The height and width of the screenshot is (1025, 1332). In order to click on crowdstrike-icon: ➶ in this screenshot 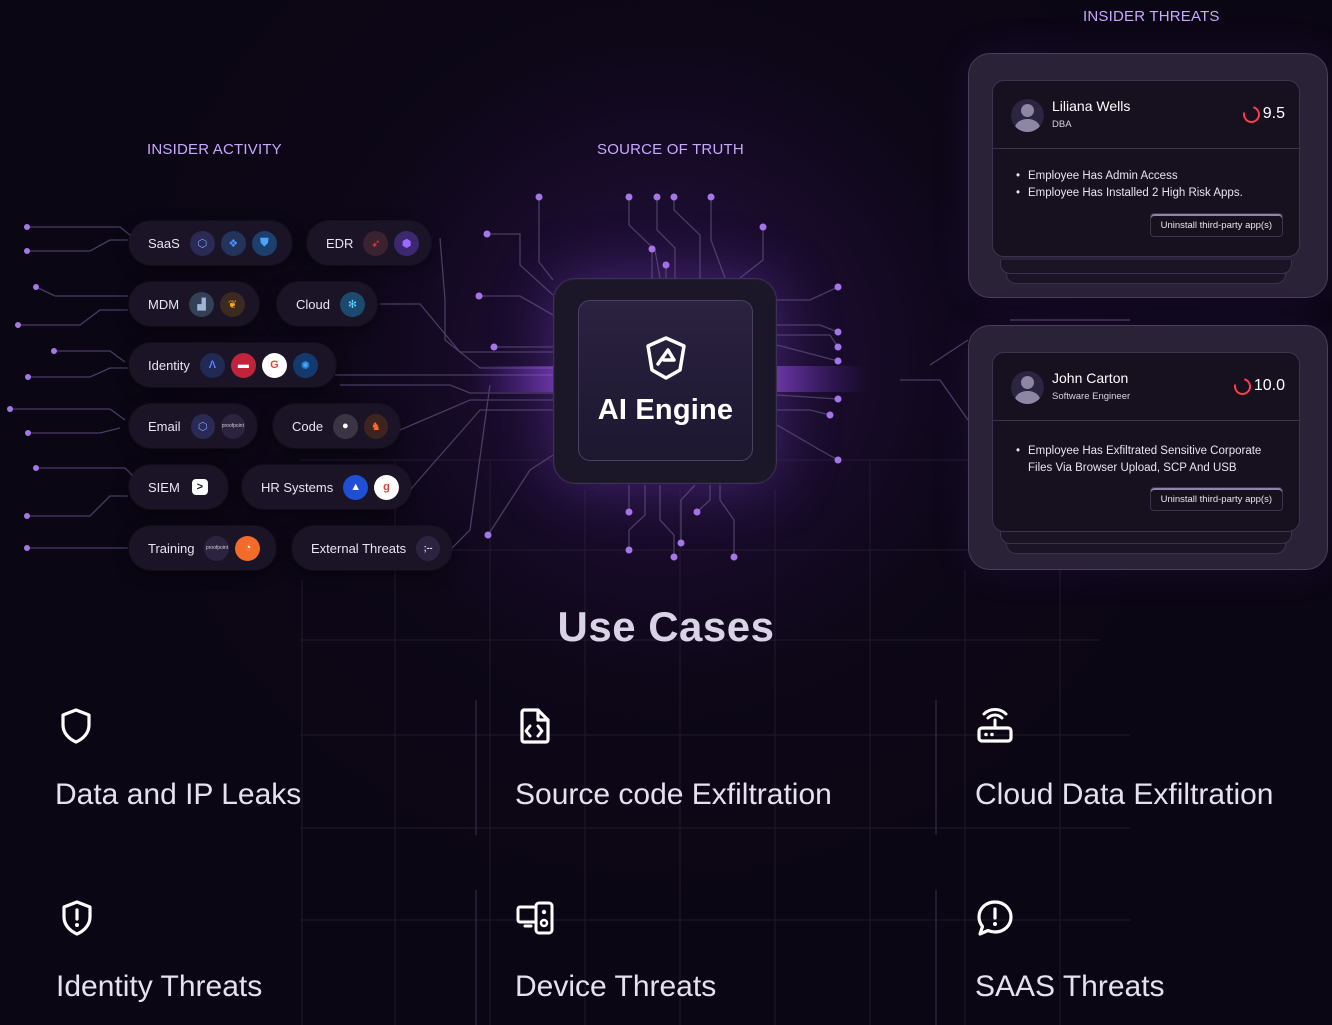, I will do `click(376, 243)`.